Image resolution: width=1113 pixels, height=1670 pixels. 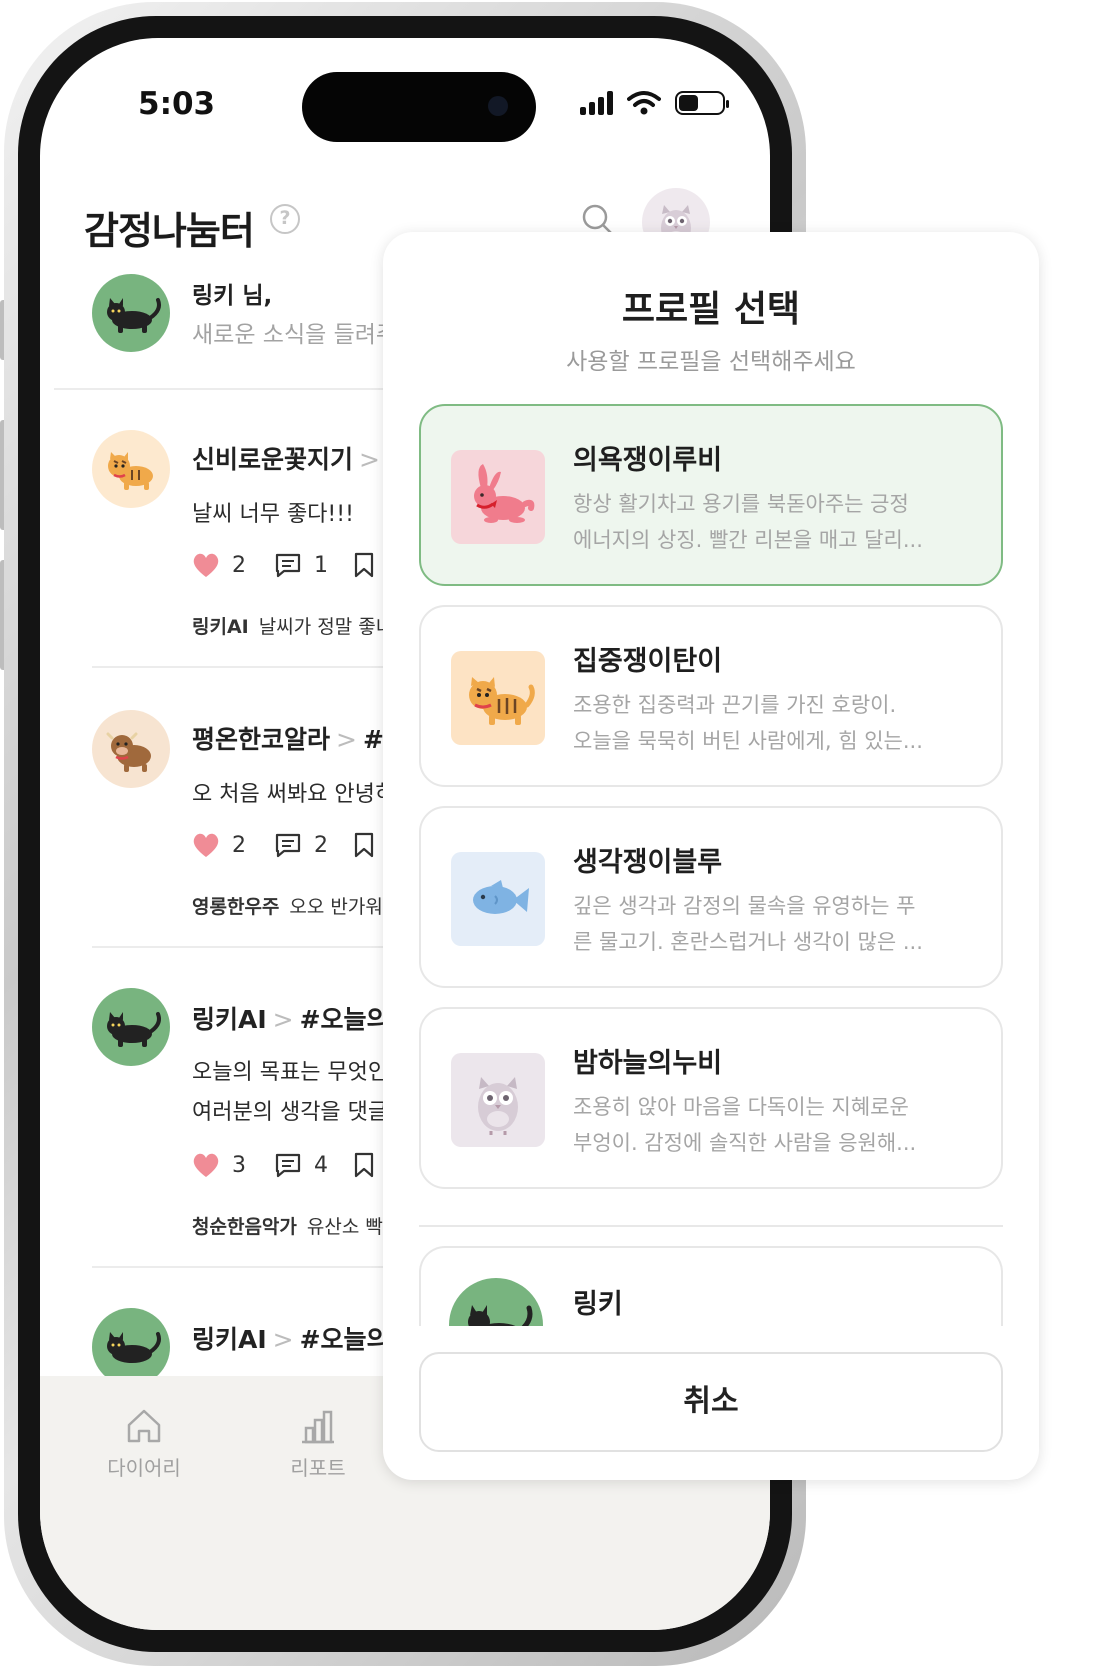 I want to click on post-author: 신비로운꽃지기>#, so click(x=299, y=458).